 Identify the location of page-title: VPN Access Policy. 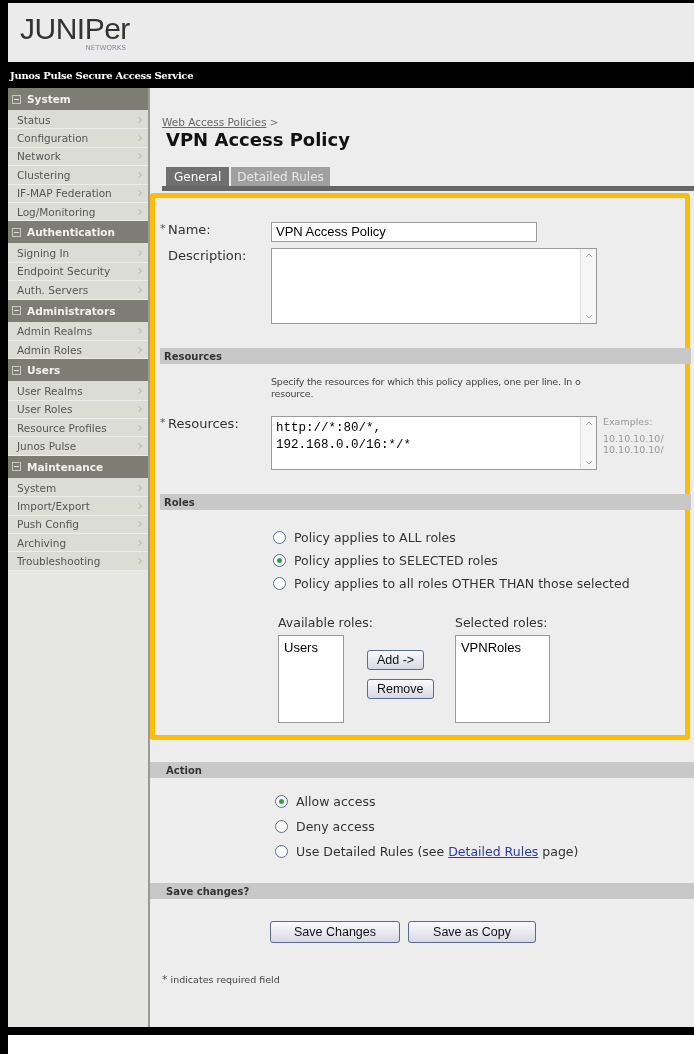
(258, 139).